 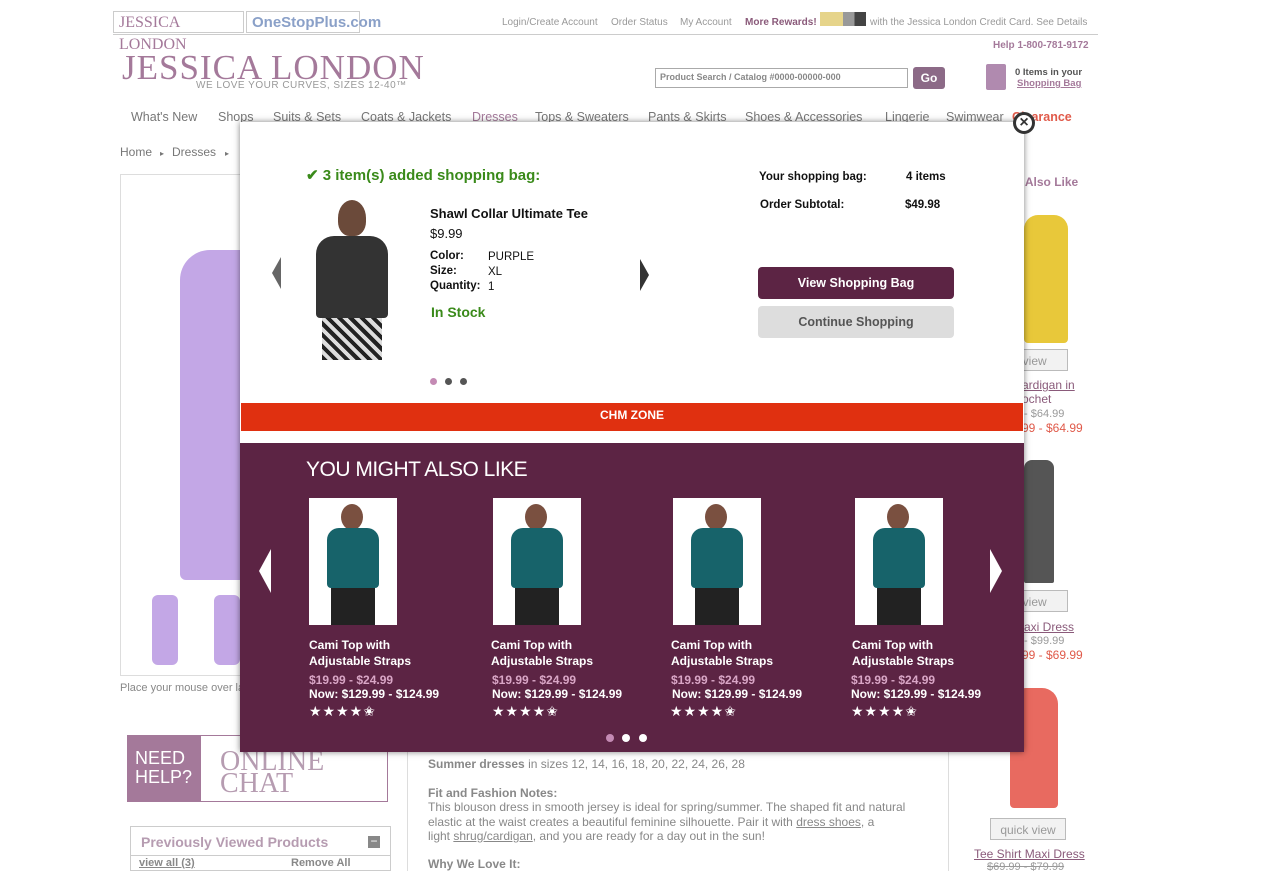 What do you see at coordinates (447, 256) in the screenshot?
I see `color-label: Color:` at bounding box center [447, 256].